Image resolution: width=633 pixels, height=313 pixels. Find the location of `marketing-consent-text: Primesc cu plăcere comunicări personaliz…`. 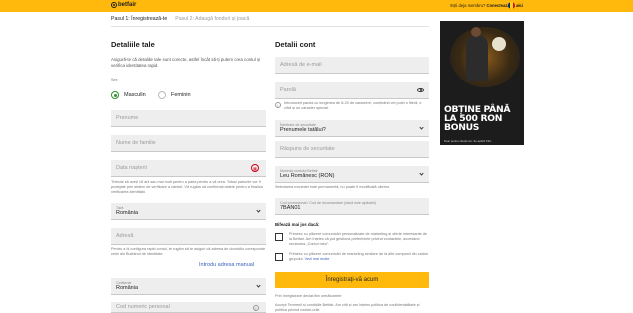

marketing-consent-text: Primesc cu plăcere comunicări personaliz… is located at coordinates (358, 239).